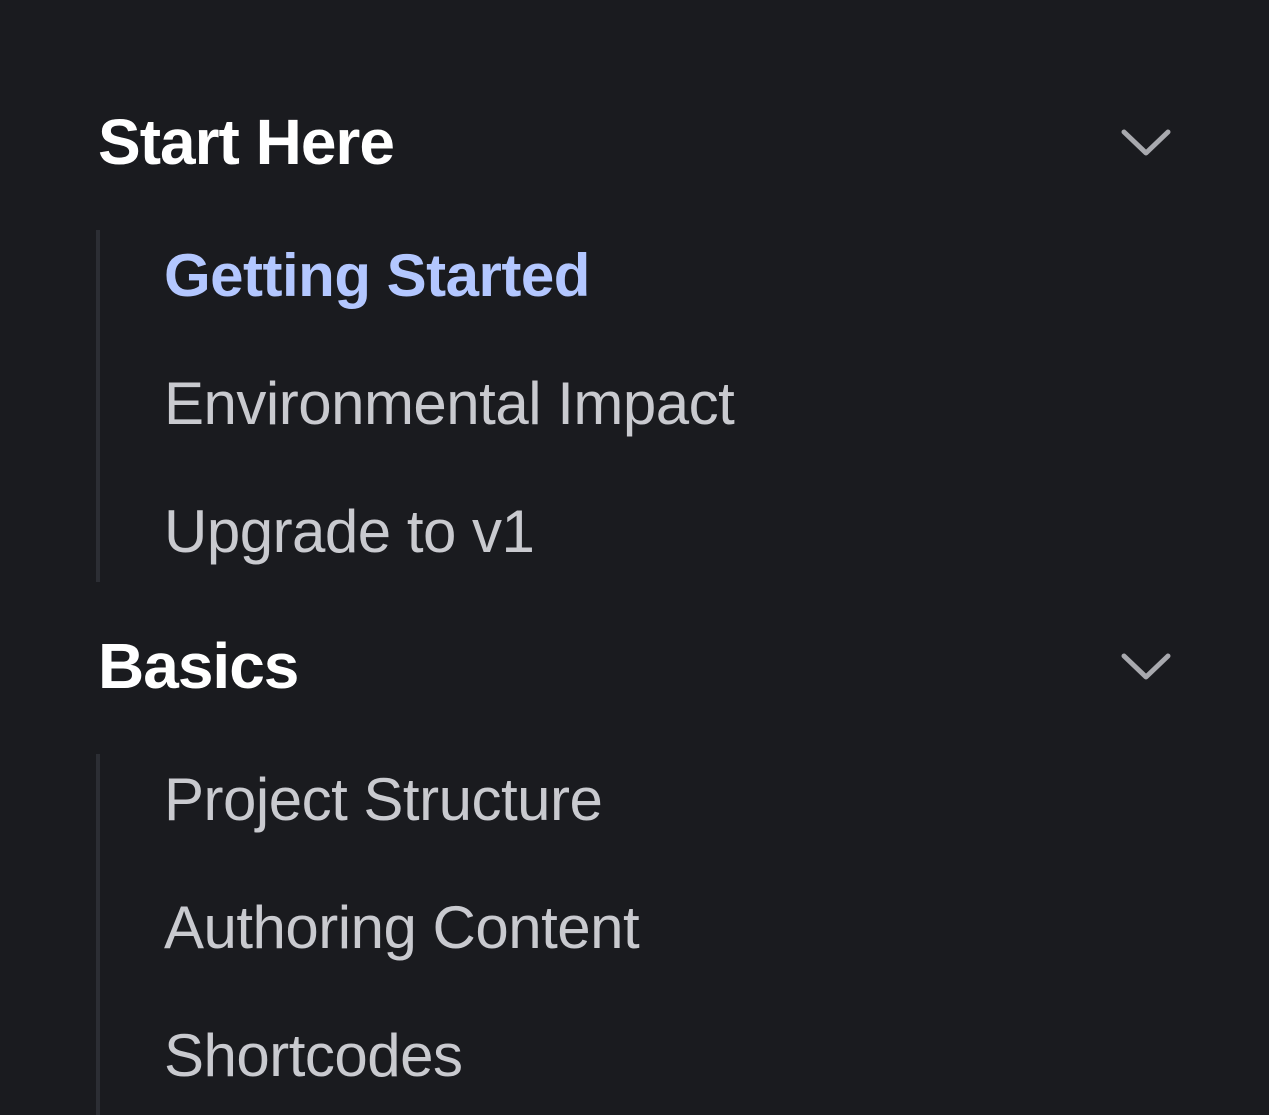 This screenshot has height=1115, width=1269. What do you see at coordinates (246, 142) in the screenshot?
I see `group-title: Start Here` at bounding box center [246, 142].